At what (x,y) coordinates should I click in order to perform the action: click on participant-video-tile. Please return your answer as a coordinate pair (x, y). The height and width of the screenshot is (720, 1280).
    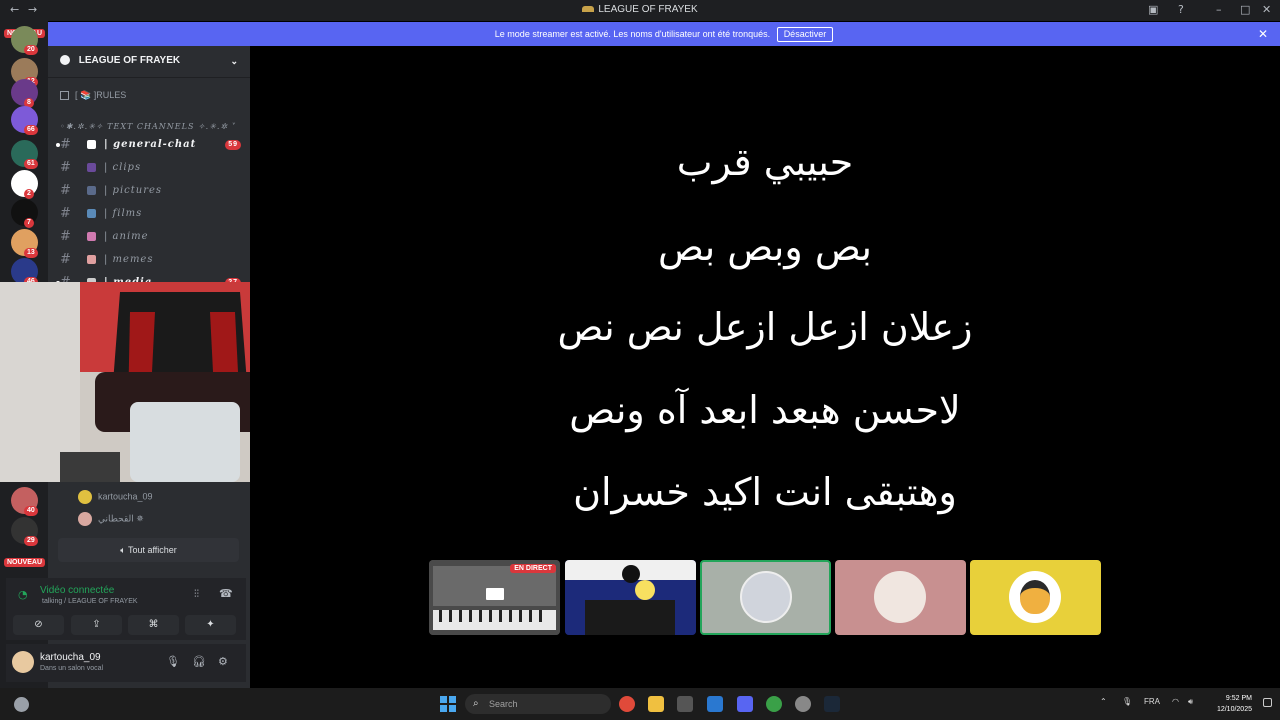
    Looking at the image, I should click on (630, 597).